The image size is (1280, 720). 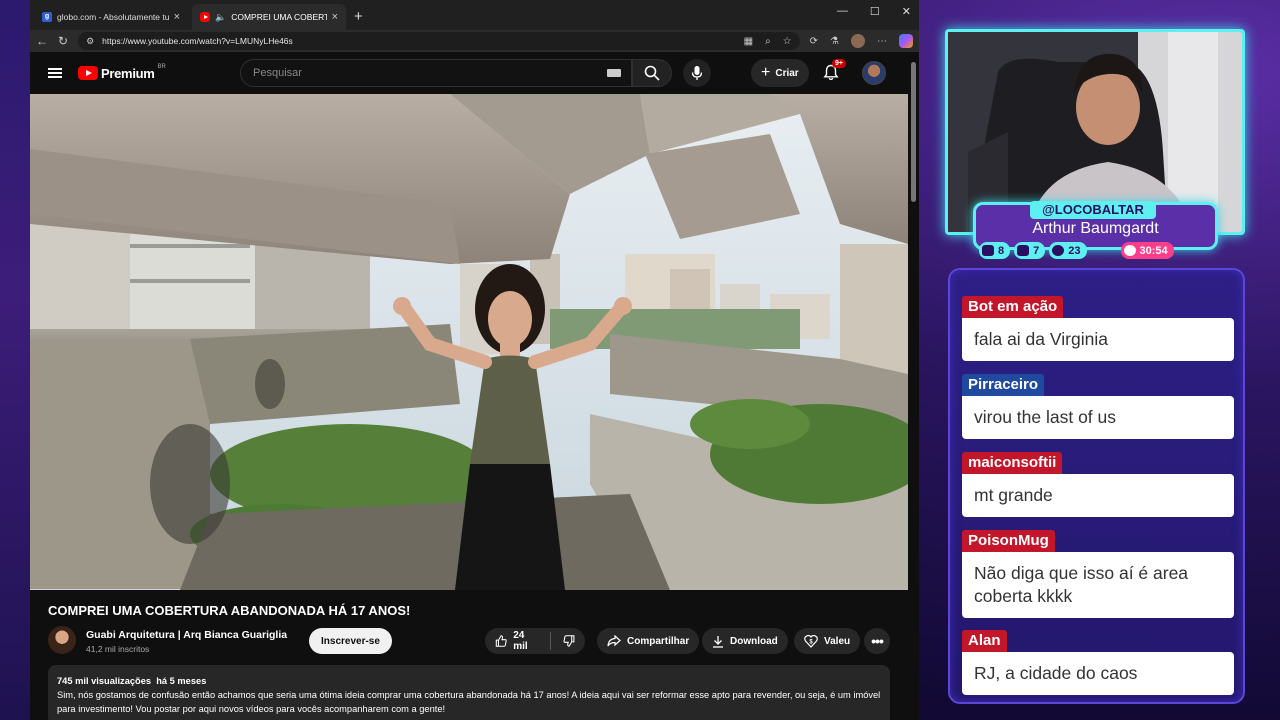 What do you see at coordinates (278, 17) in the screenshot?
I see `tab-title: COMPREI UMA COBERTURA` at bounding box center [278, 17].